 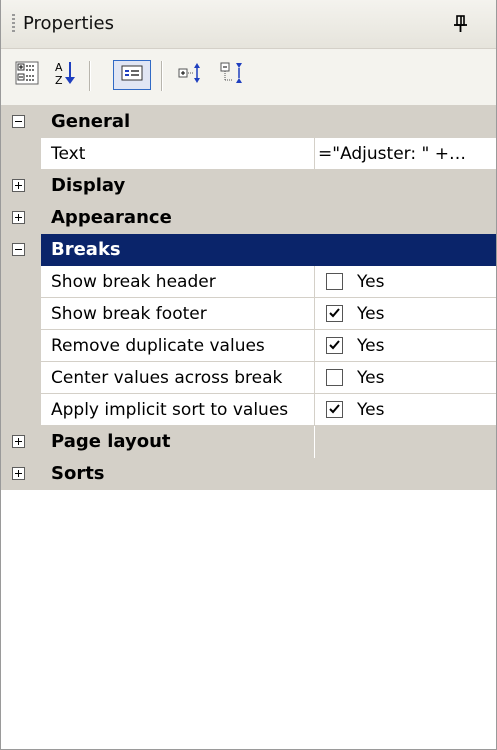 I want to click on category-sorts: Sorts, so click(x=248, y=474).